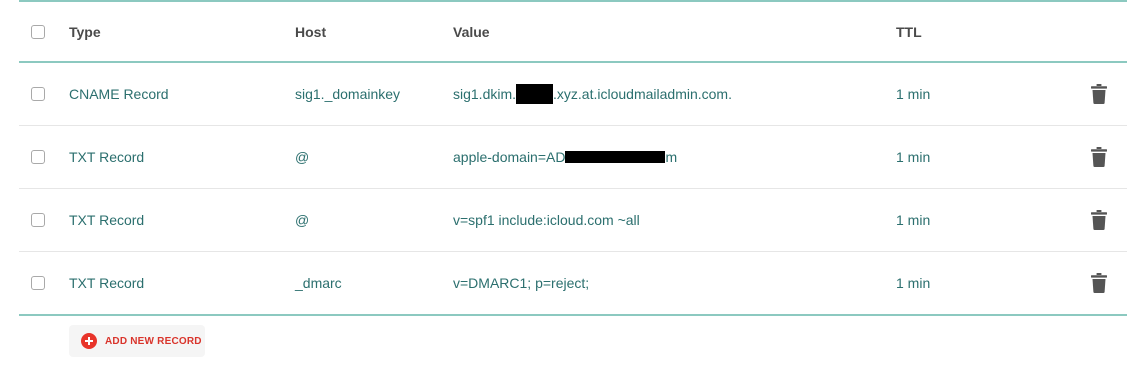 The image size is (1136, 367). What do you see at coordinates (485, 94) in the screenshot?
I see `record-value-prefix: sig1.dkim.` at bounding box center [485, 94].